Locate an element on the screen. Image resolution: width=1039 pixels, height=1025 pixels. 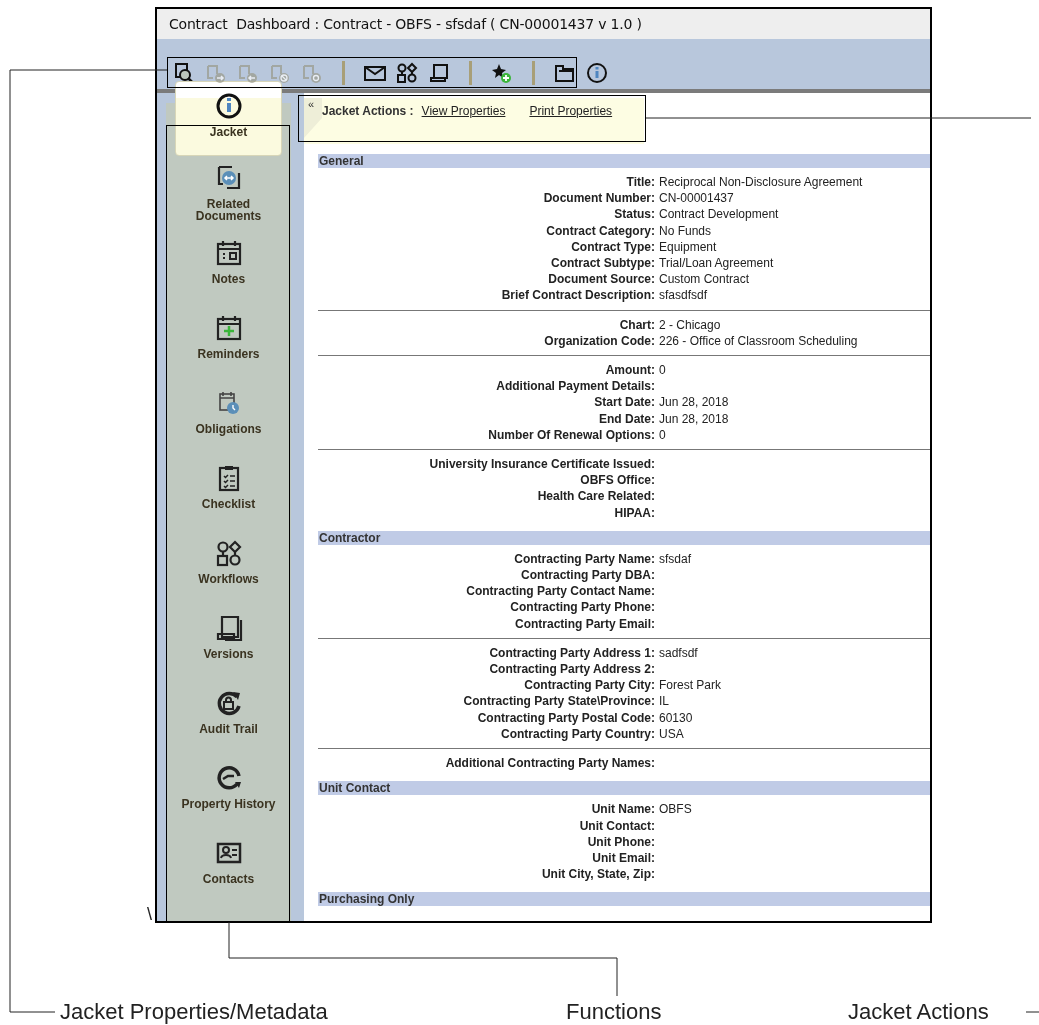
field-label: HIPAA: is located at coordinates (634, 512).